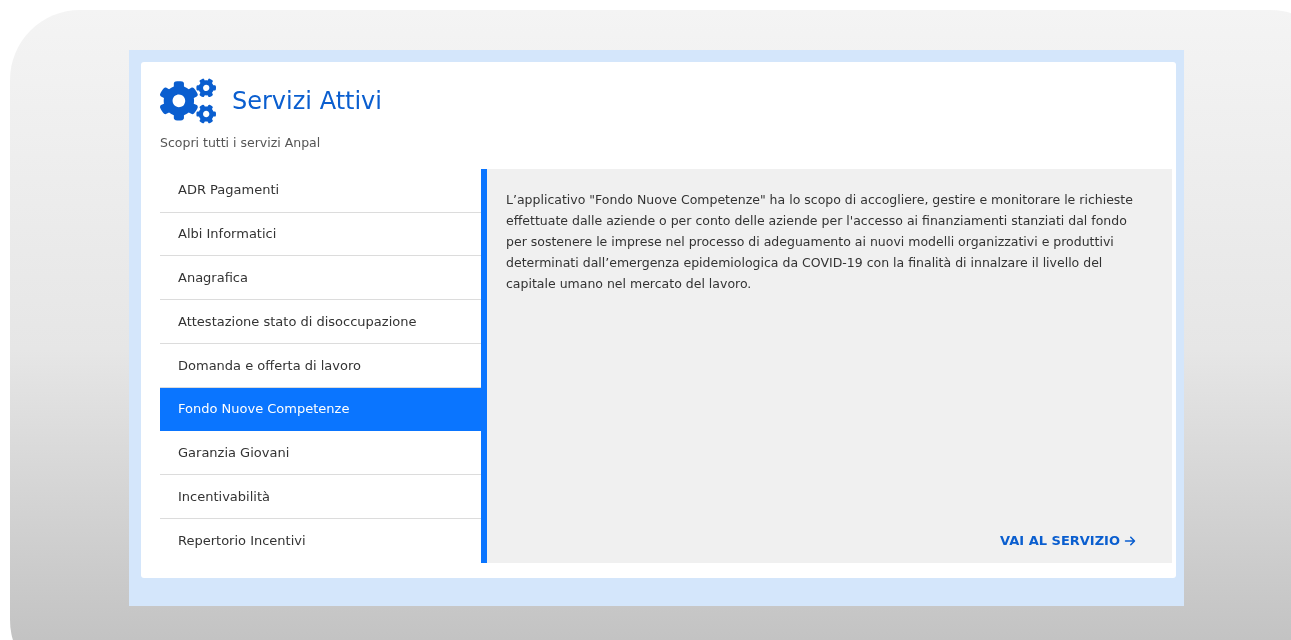 This screenshot has width=1291, height=640. What do you see at coordinates (307, 101) in the screenshot?
I see `page-title: Servizi Attivi` at bounding box center [307, 101].